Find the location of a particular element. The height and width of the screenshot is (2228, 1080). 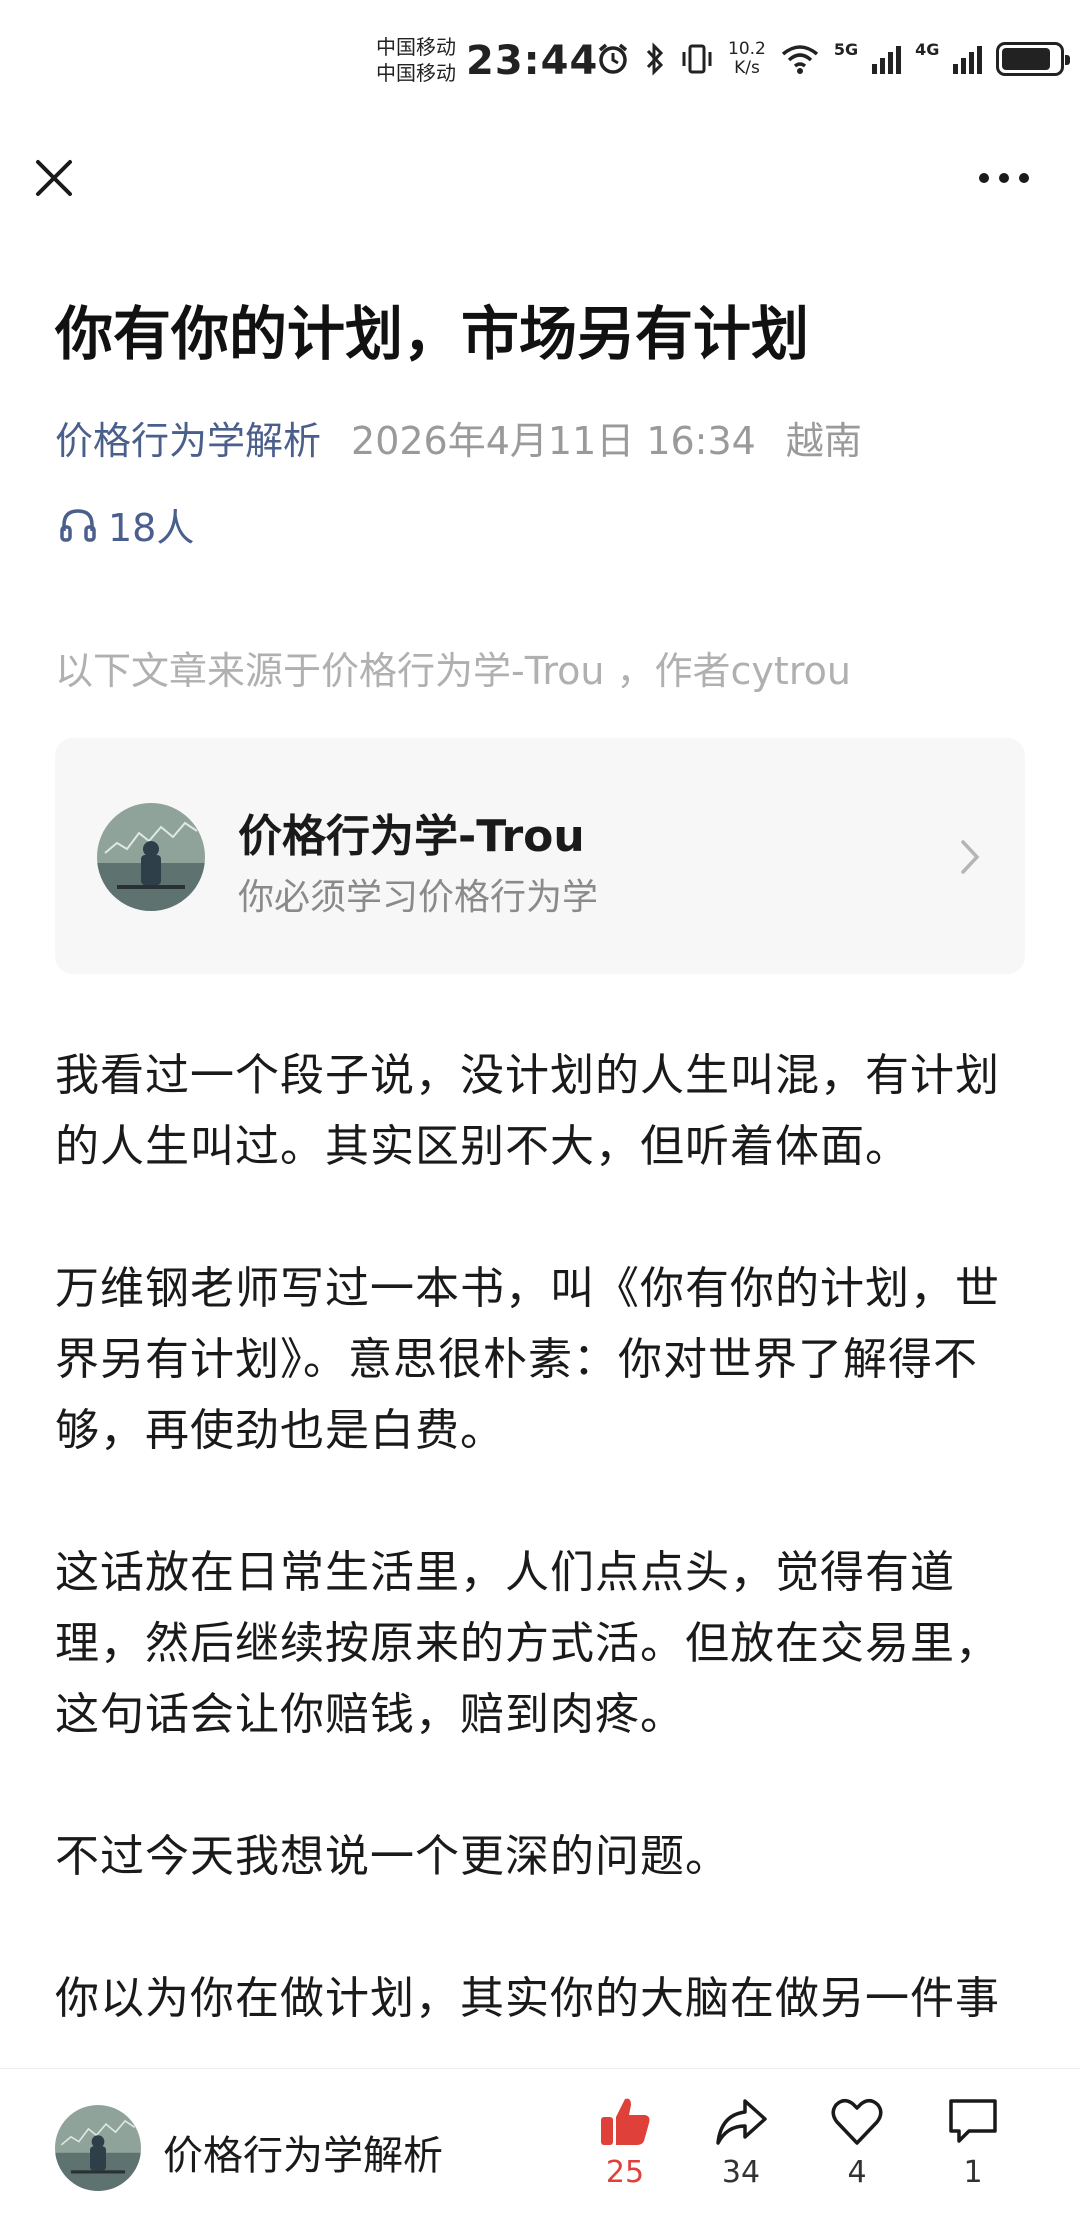

listen-count-label: 18人 is located at coordinates (151, 528).